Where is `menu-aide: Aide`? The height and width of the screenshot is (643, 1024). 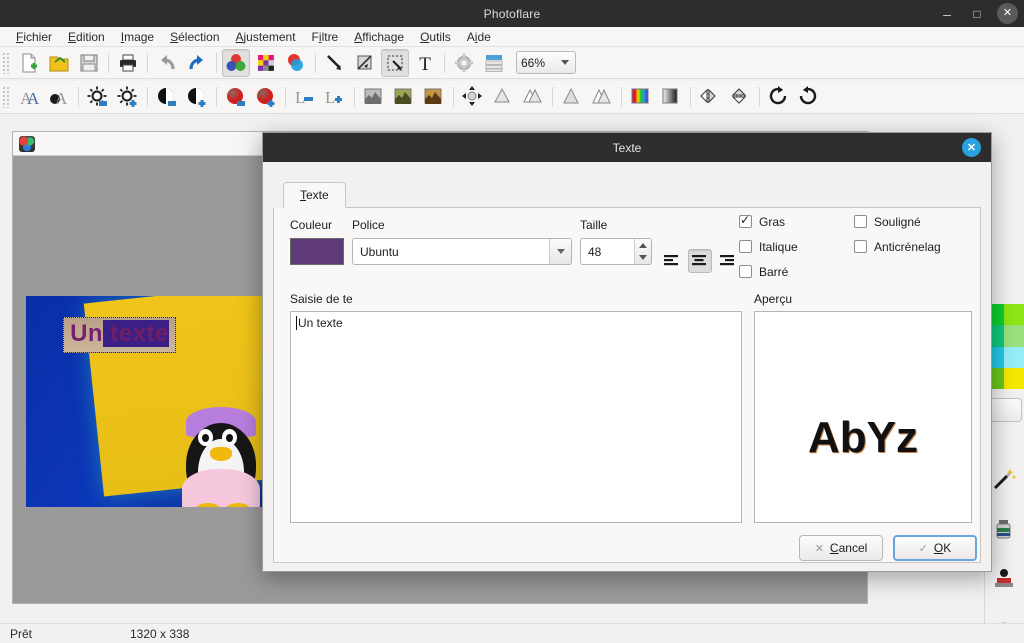 menu-aide: Aide is located at coordinates (479, 37).